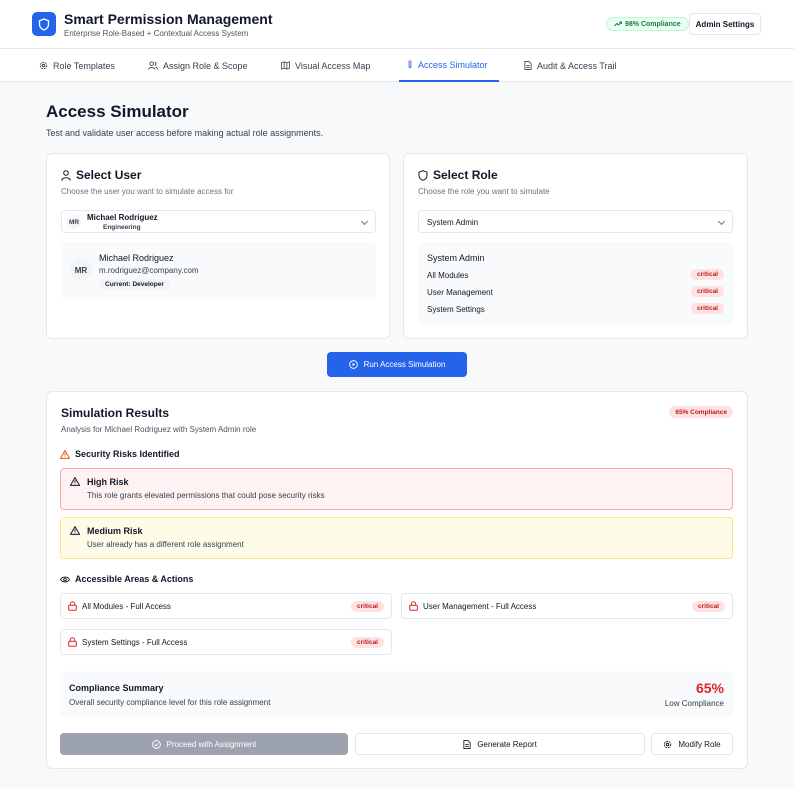 This screenshot has width=794, height=788. What do you see at coordinates (117, 111) in the screenshot?
I see `page-title: Access Simulator` at bounding box center [117, 111].